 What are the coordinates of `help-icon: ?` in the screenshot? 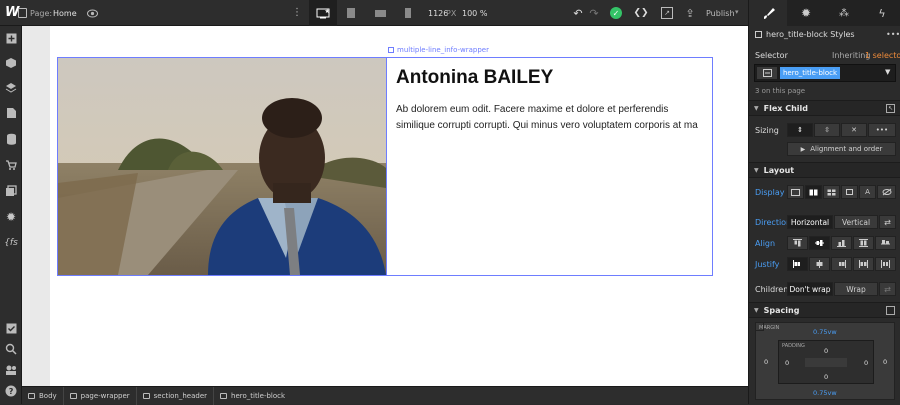 It's located at (11, 391).